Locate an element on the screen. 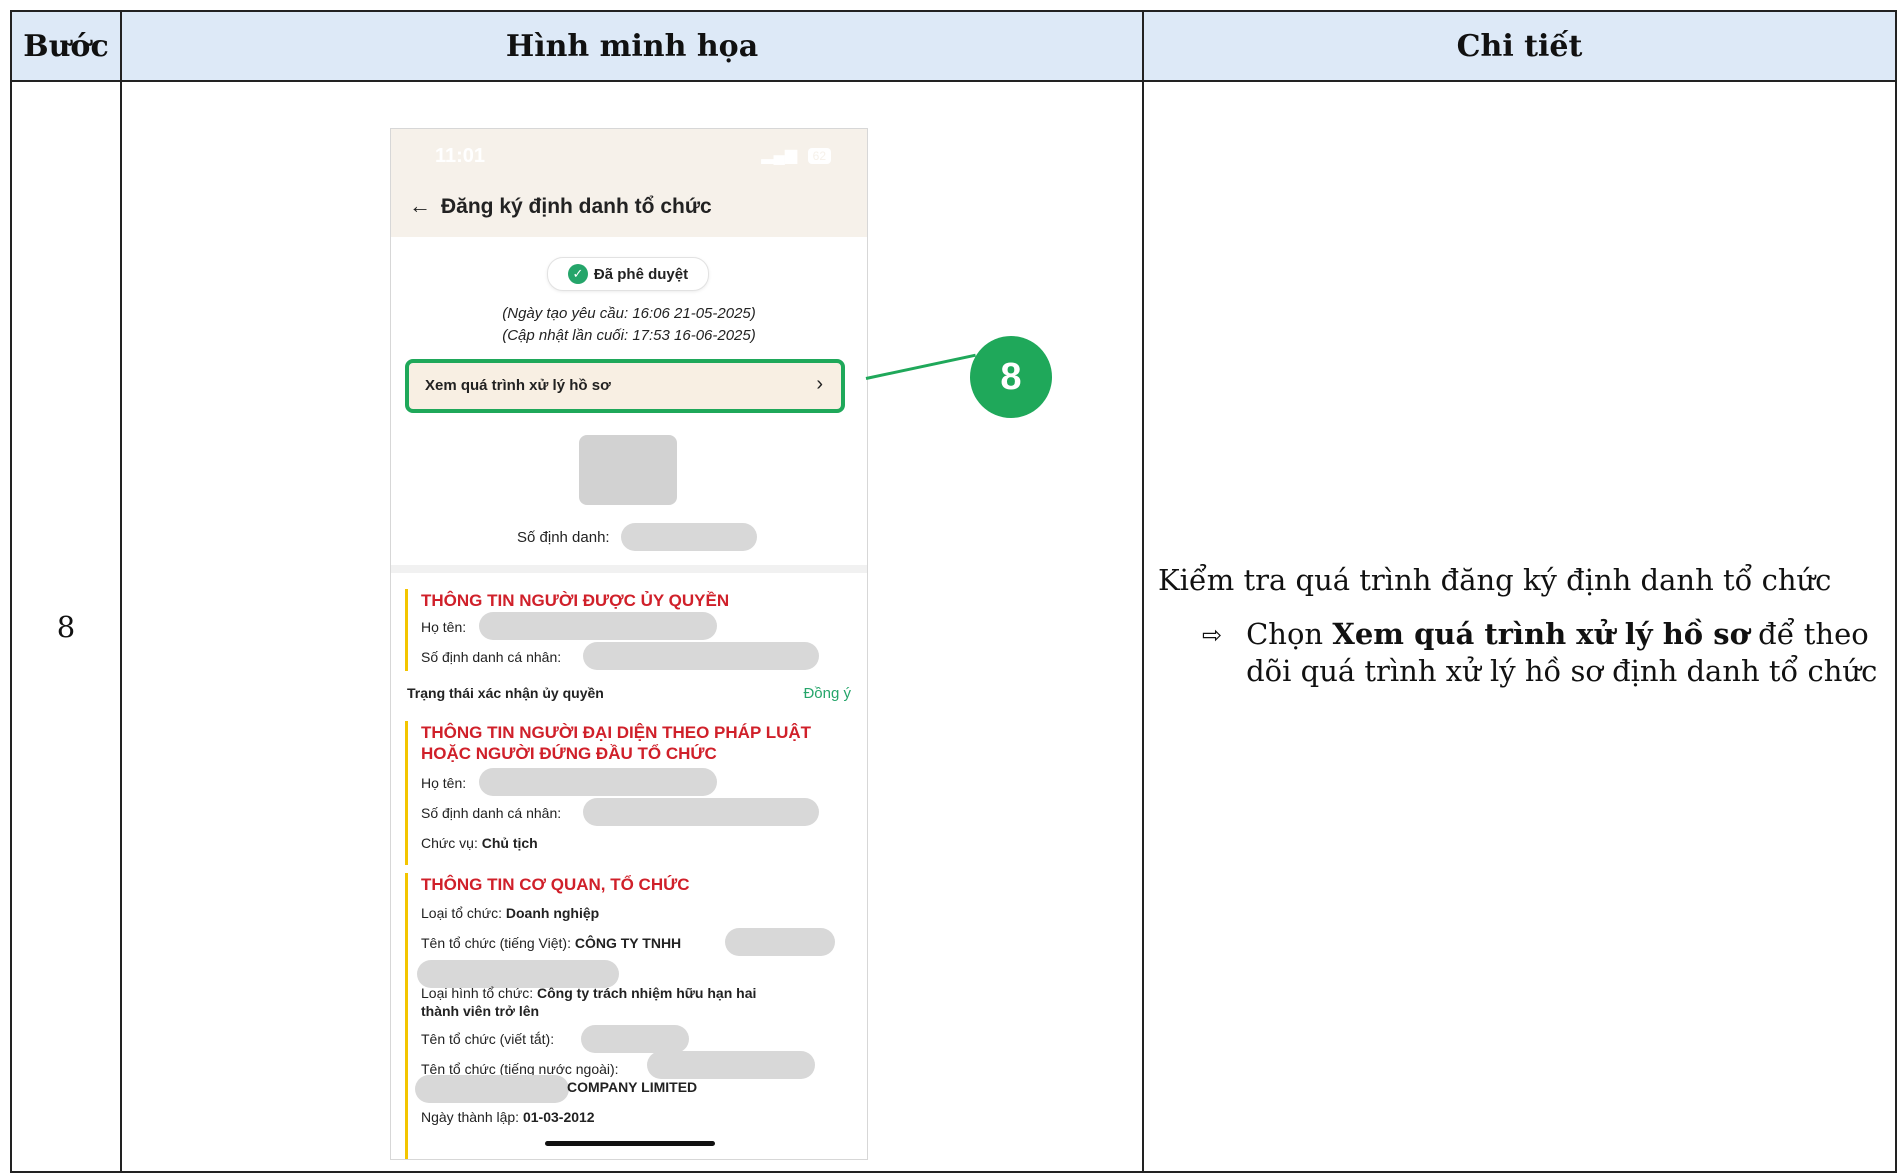 This screenshot has height=1173, width=1897. bullet-prefix: Chọn is located at coordinates (1289, 633).